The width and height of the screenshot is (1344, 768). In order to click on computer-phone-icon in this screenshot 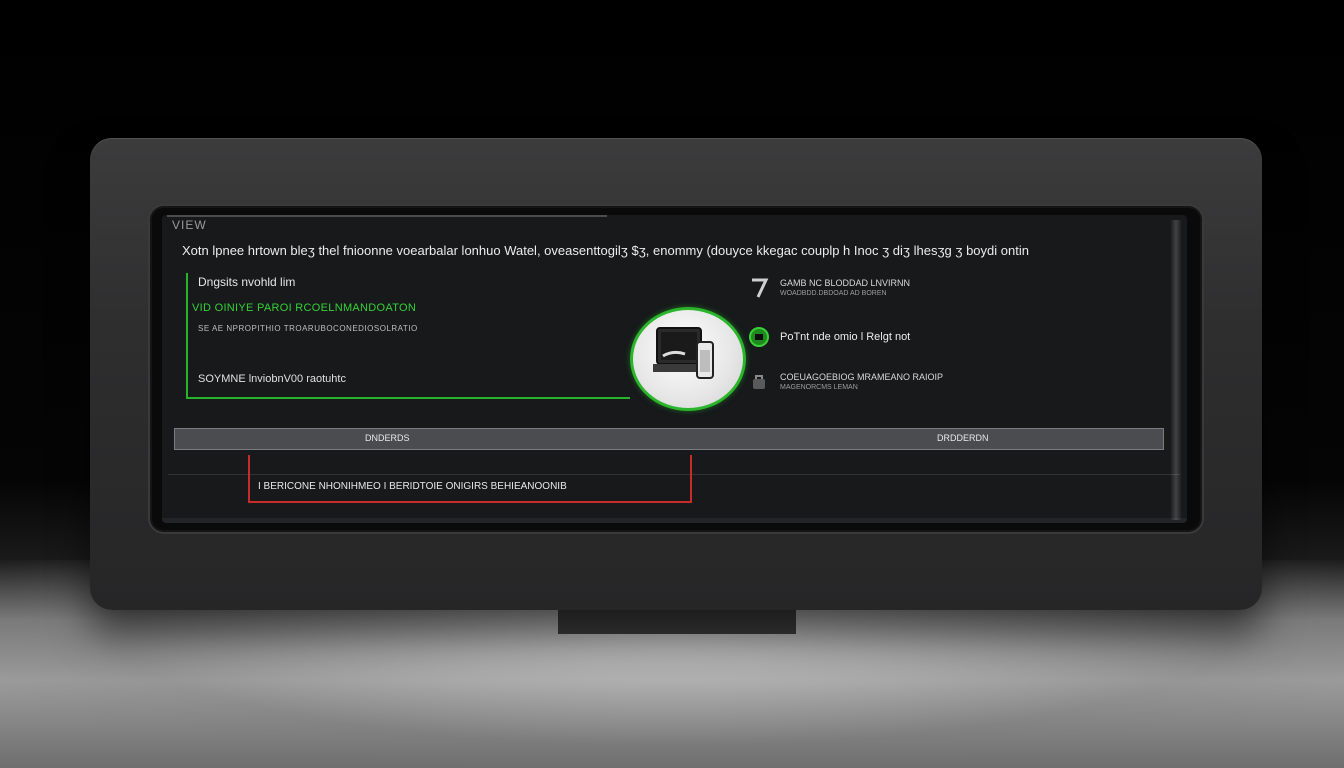, I will do `click(688, 359)`.